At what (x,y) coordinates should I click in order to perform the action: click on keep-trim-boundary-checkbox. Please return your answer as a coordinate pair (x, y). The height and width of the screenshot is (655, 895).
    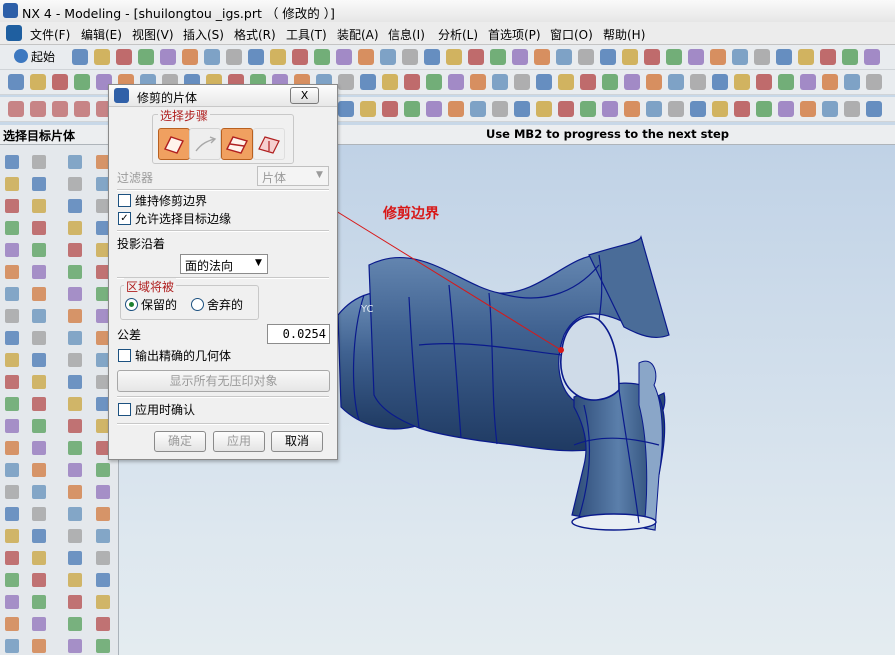
    Looking at the image, I should click on (124, 200).